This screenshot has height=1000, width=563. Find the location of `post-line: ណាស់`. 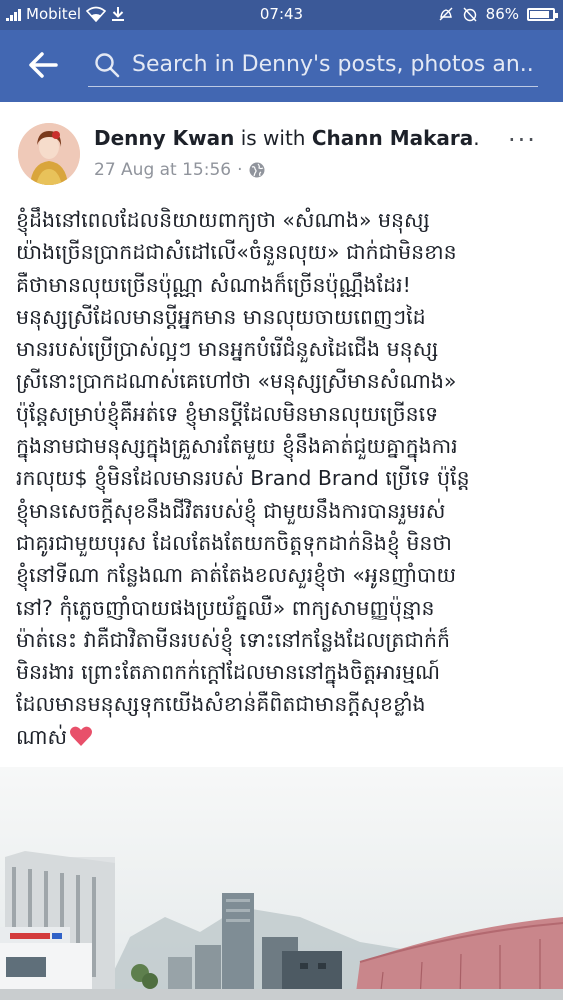

post-line: ណាស់ is located at coordinates (42, 736).